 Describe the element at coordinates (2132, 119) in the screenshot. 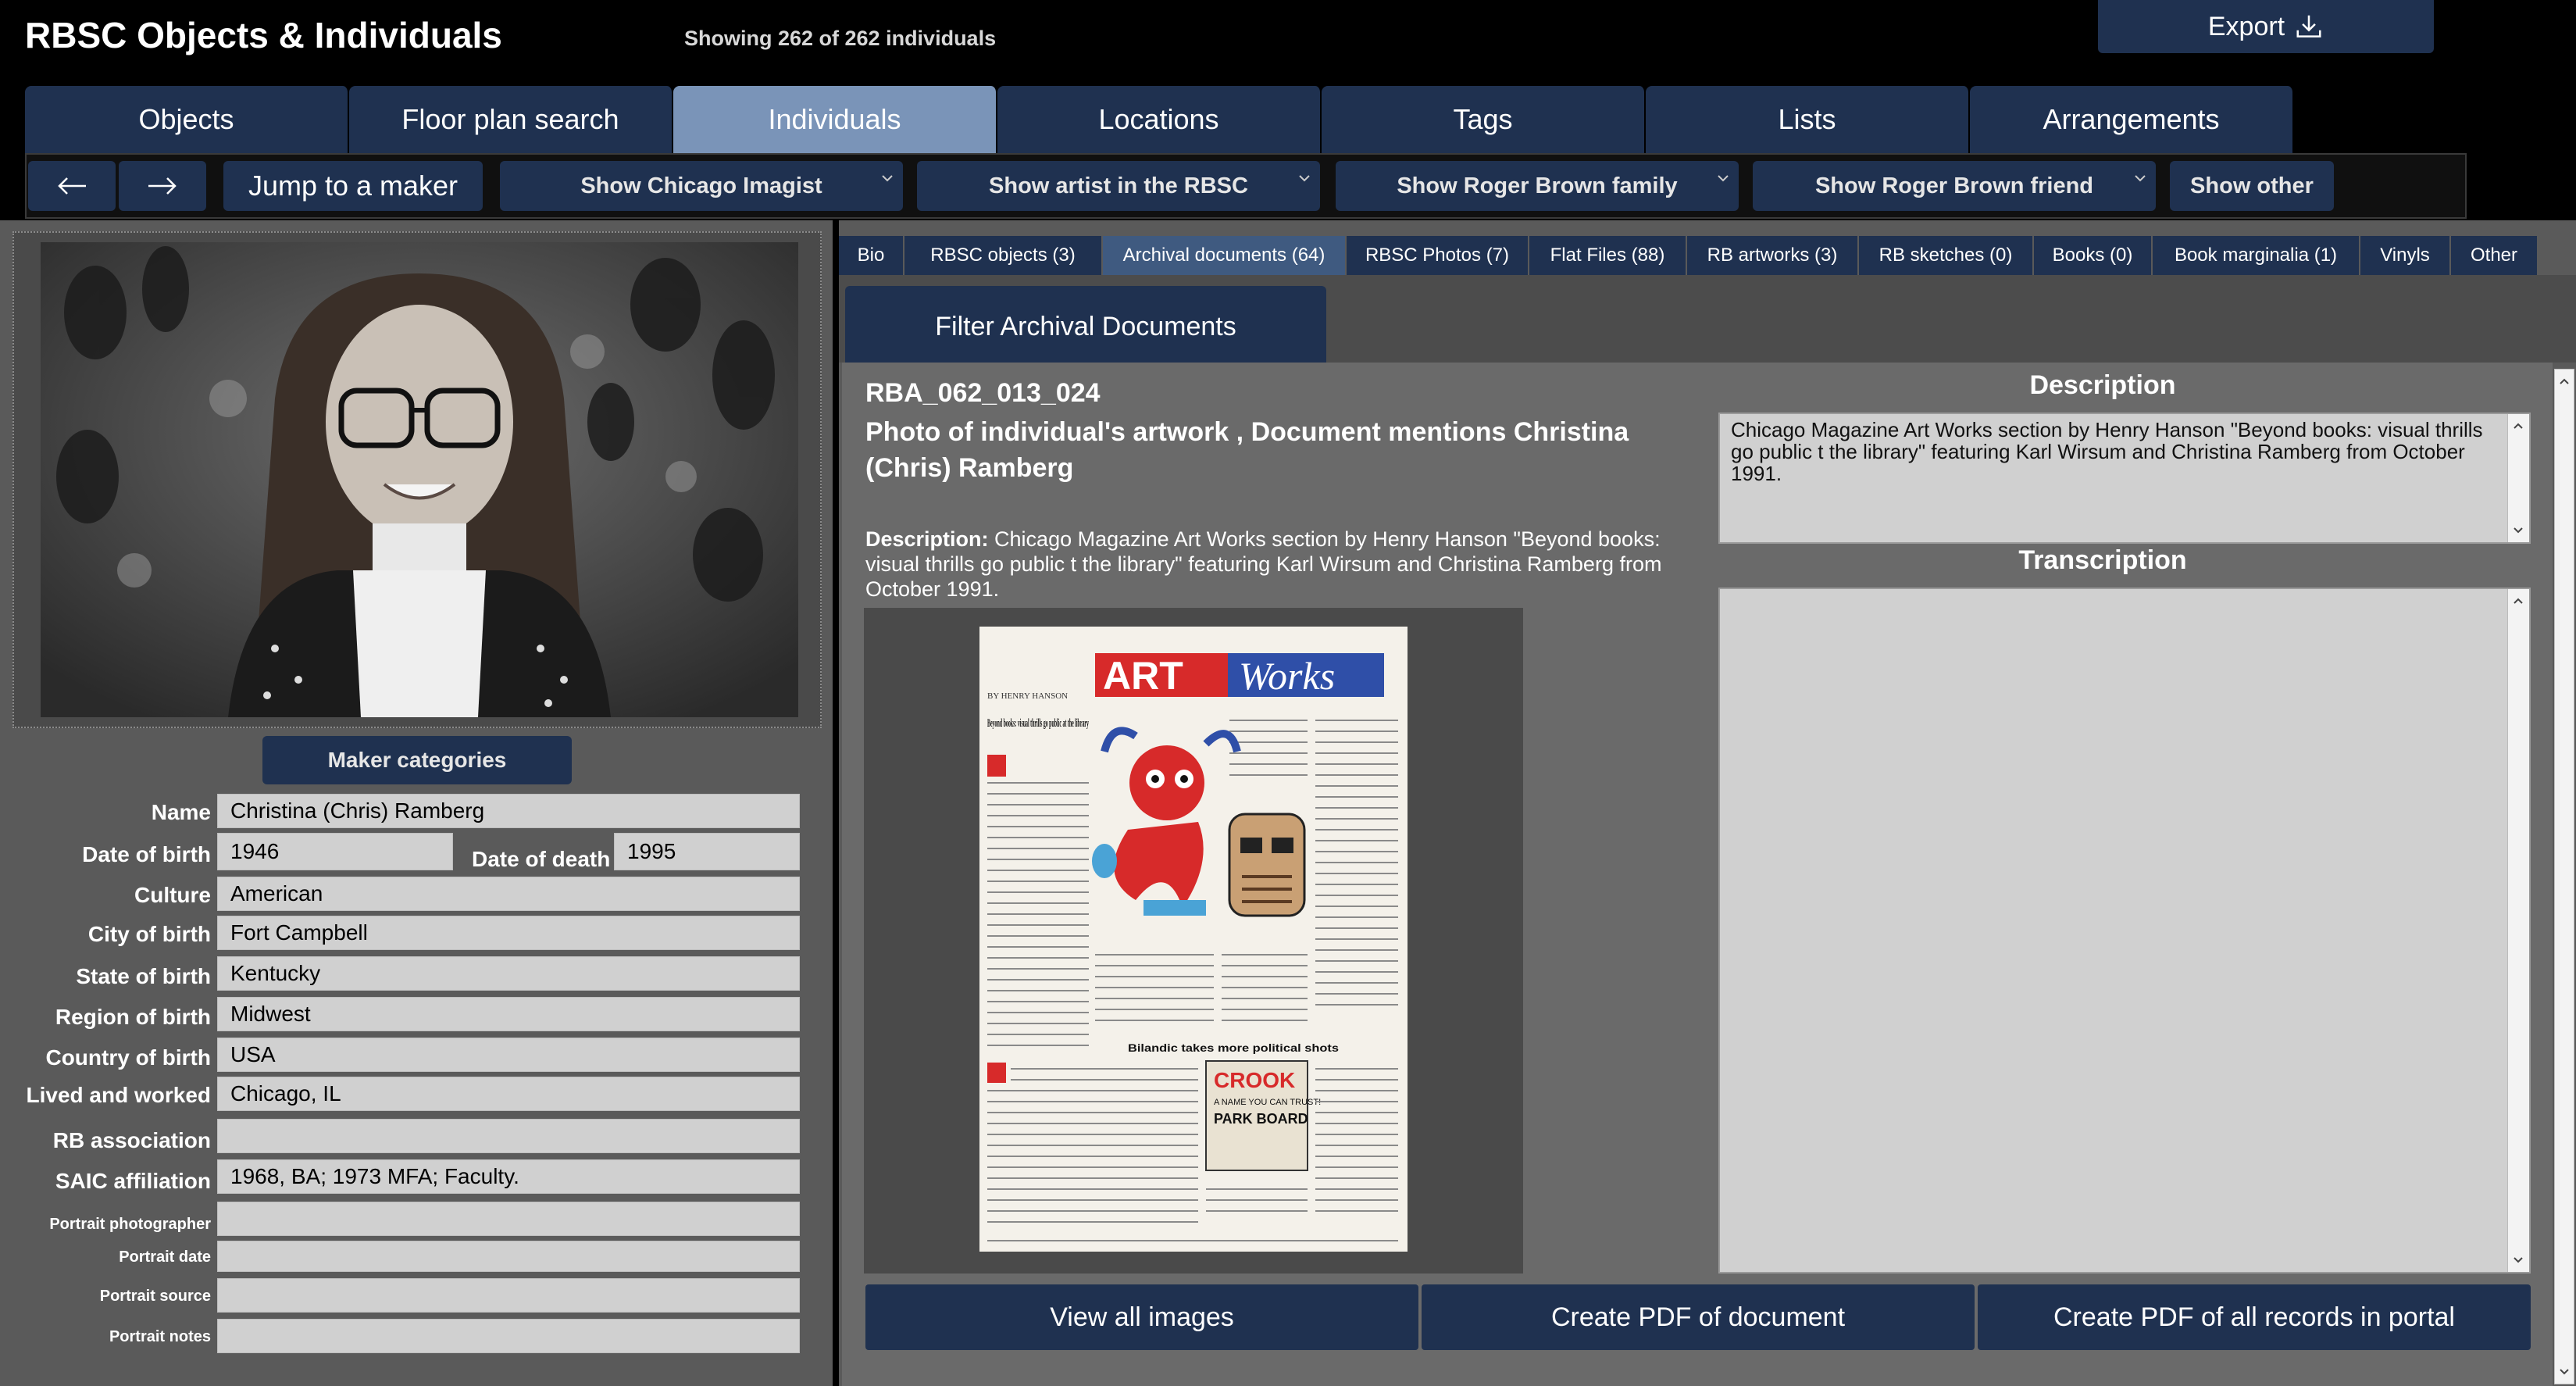

I see `tab-arrangements: Arrangements` at that location.